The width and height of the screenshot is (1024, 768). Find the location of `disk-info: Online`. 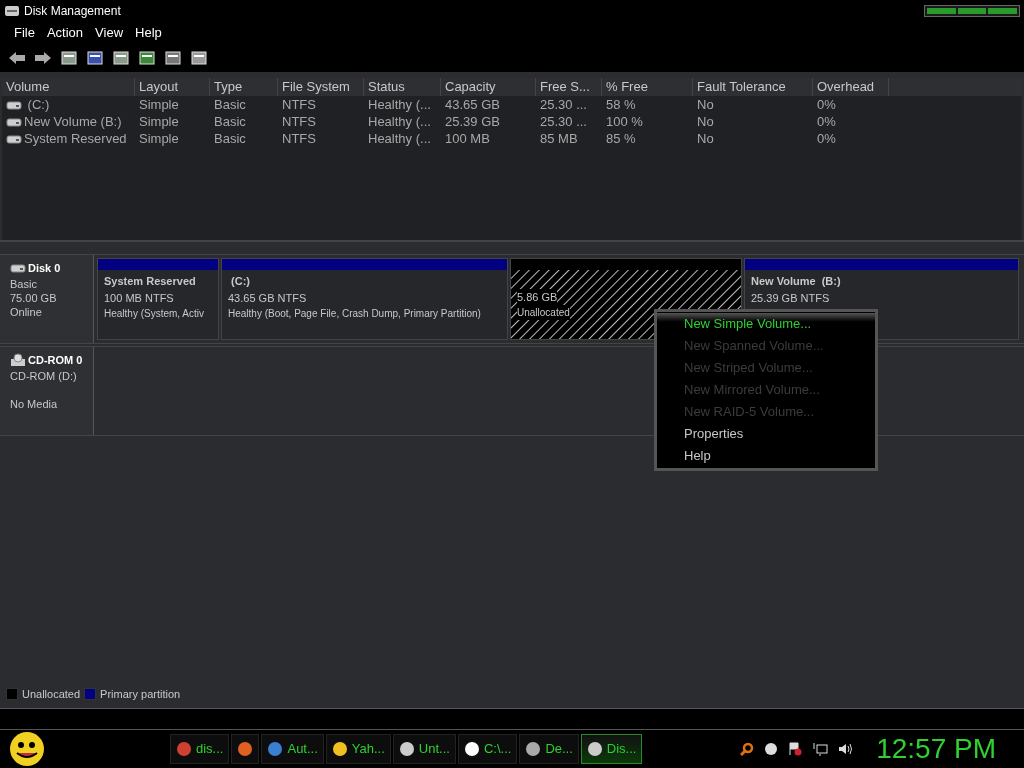

disk-info: Online is located at coordinates (26, 311).